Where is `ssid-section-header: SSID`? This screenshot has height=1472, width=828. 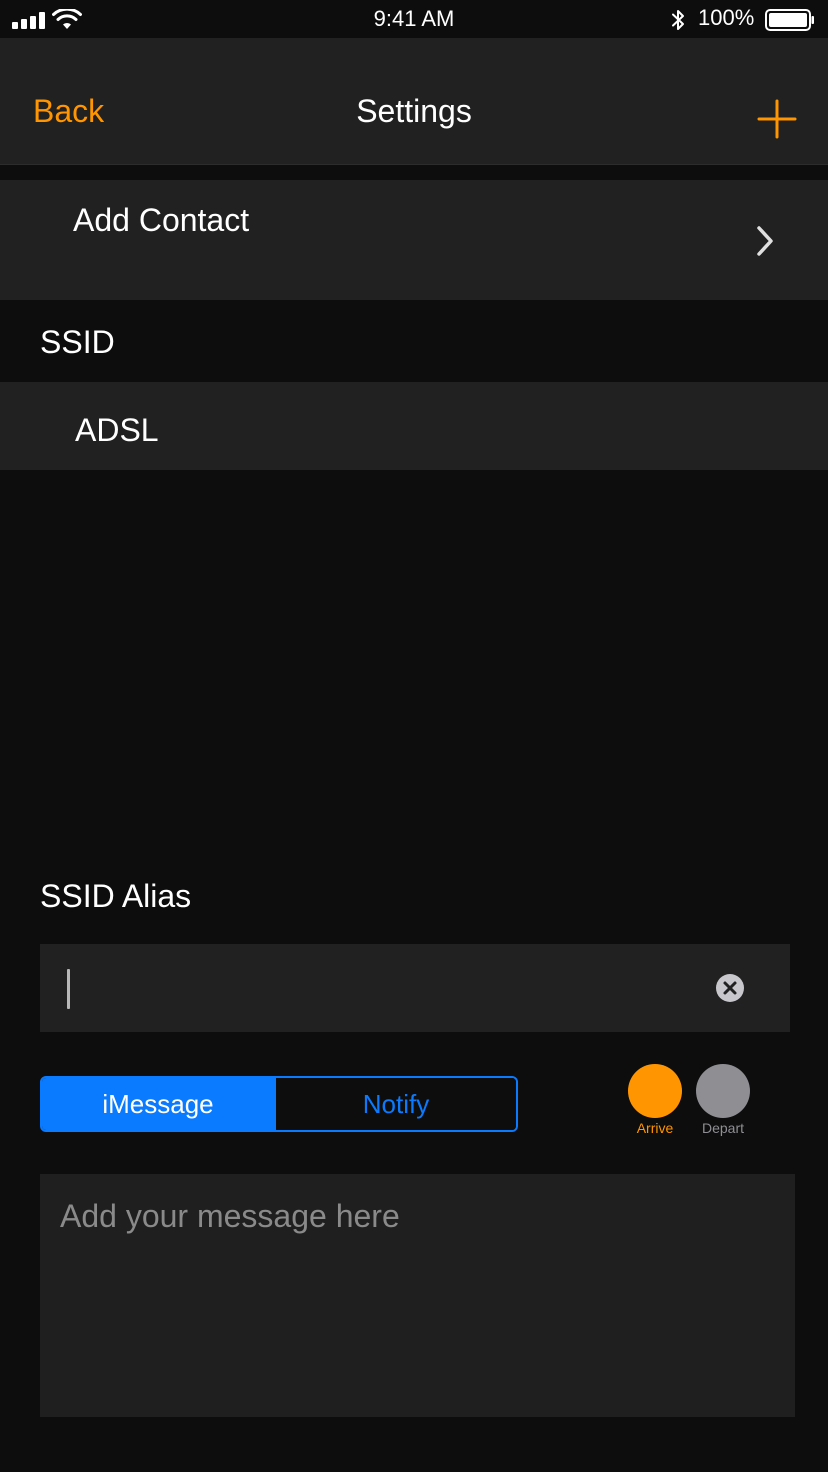
ssid-section-header: SSID is located at coordinates (77, 342).